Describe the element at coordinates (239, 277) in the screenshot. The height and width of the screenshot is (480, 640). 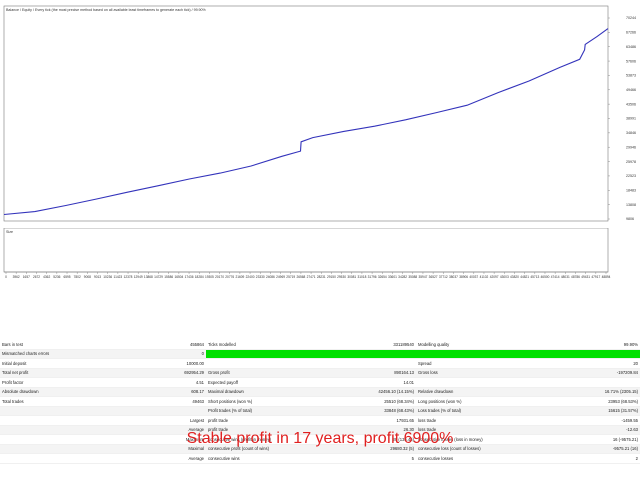
I see `x-tick-label: 21609` at that location.